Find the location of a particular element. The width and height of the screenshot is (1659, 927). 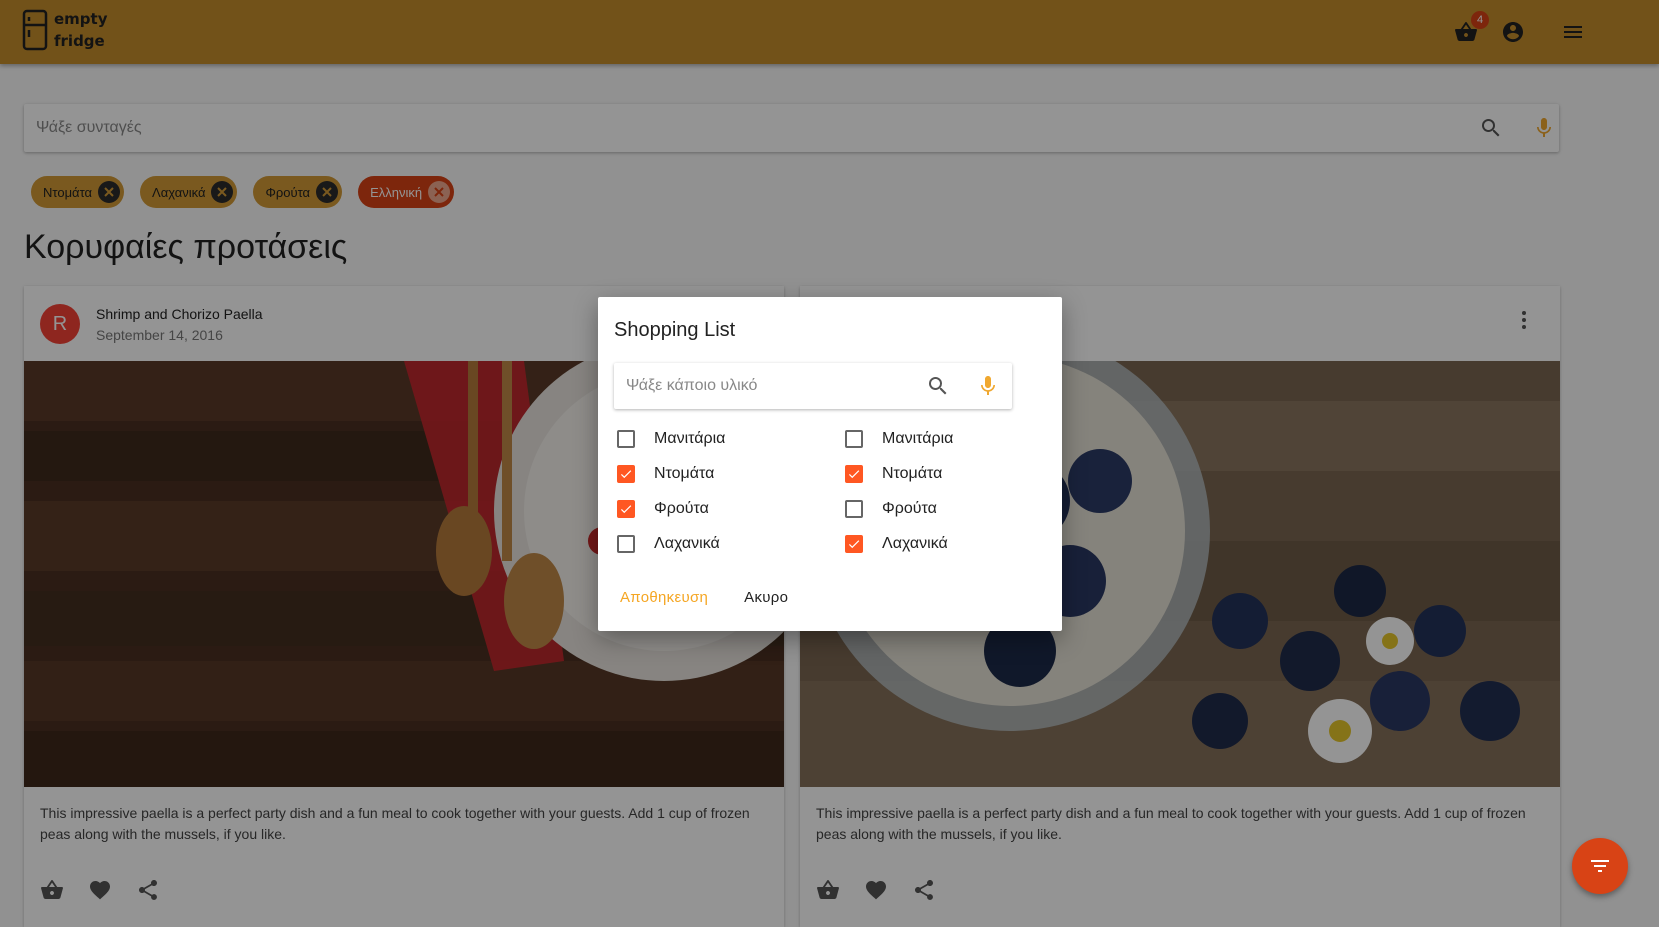

ingredient-search-button is located at coordinates (938, 386).